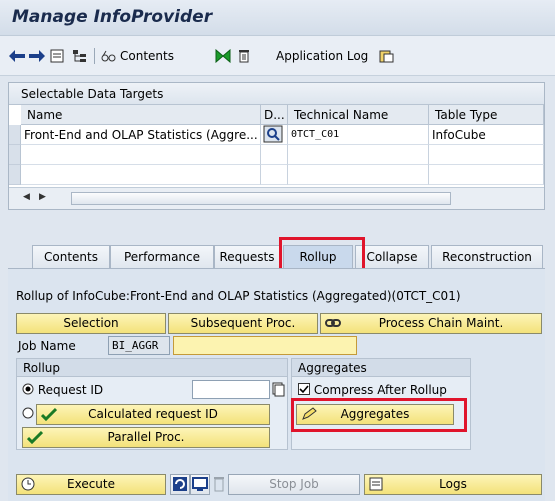  What do you see at coordinates (71, 257) in the screenshot?
I see `tab-contents: Contents` at bounding box center [71, 257].